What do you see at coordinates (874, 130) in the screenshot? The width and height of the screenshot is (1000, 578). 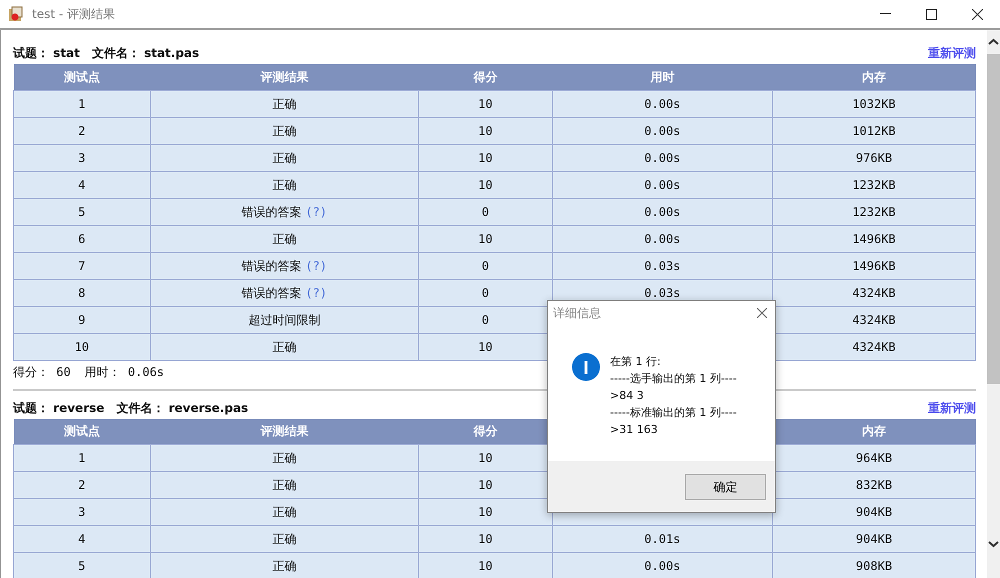 I see `table-cell: 1012KB` at bounding box center [874, 130].